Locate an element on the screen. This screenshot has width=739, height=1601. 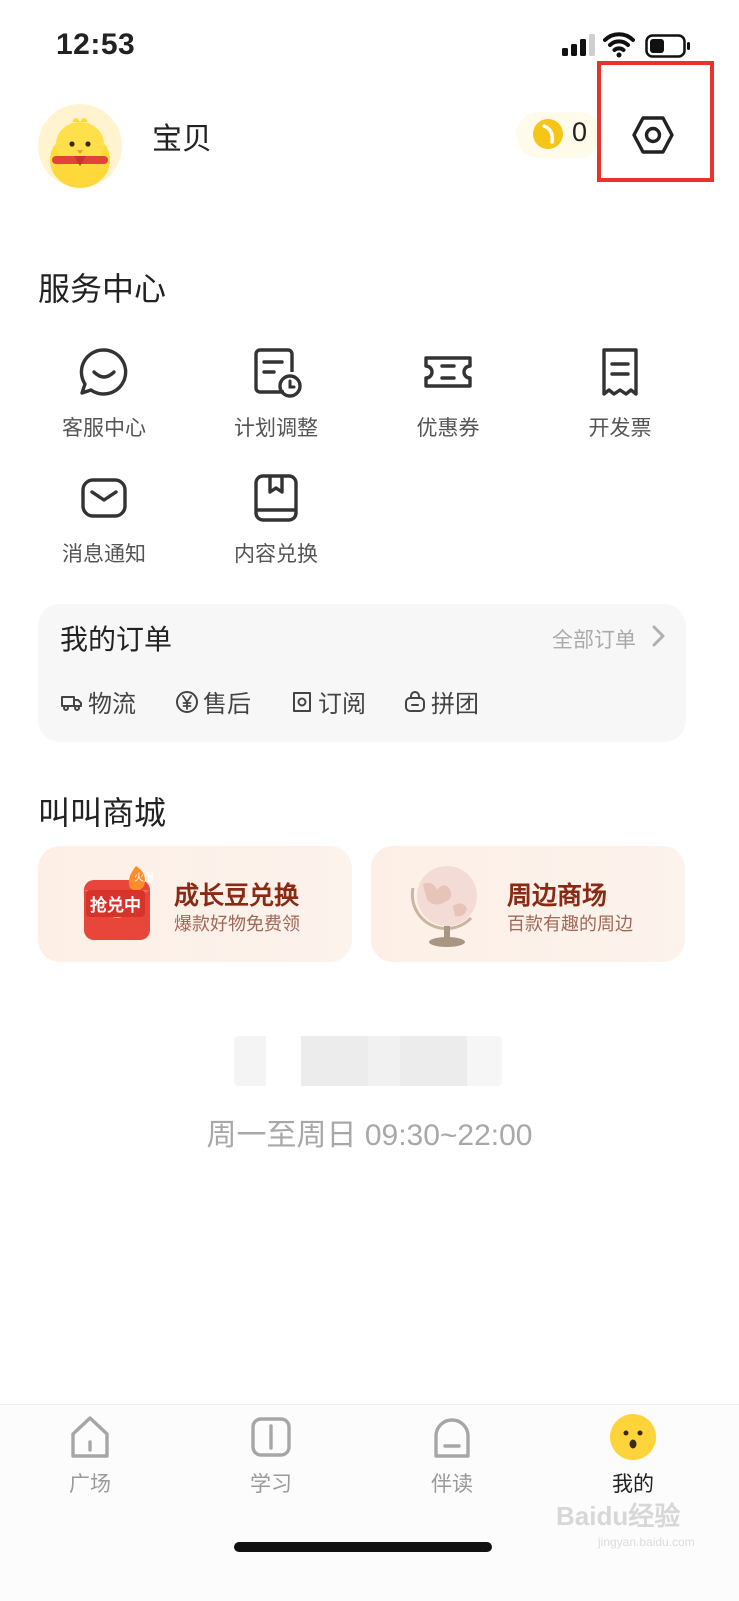
tab-label: 广场 is located at coordinates (90, 1484).